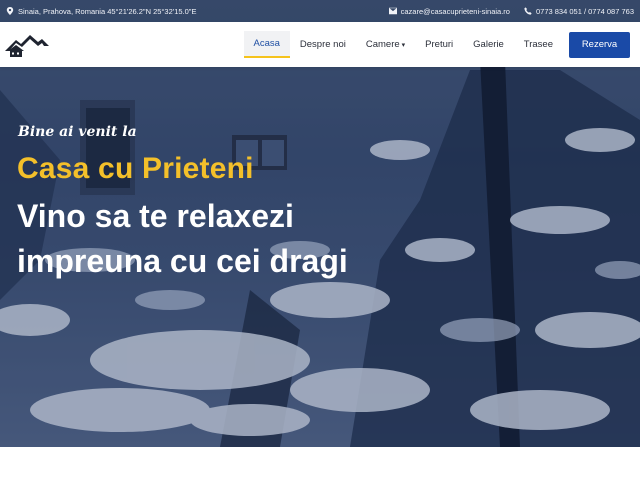 Image resolution: width=640 pixels, height=480 pixels. I want to click on nav-item-trasee: Trasee, so click(538, 44).